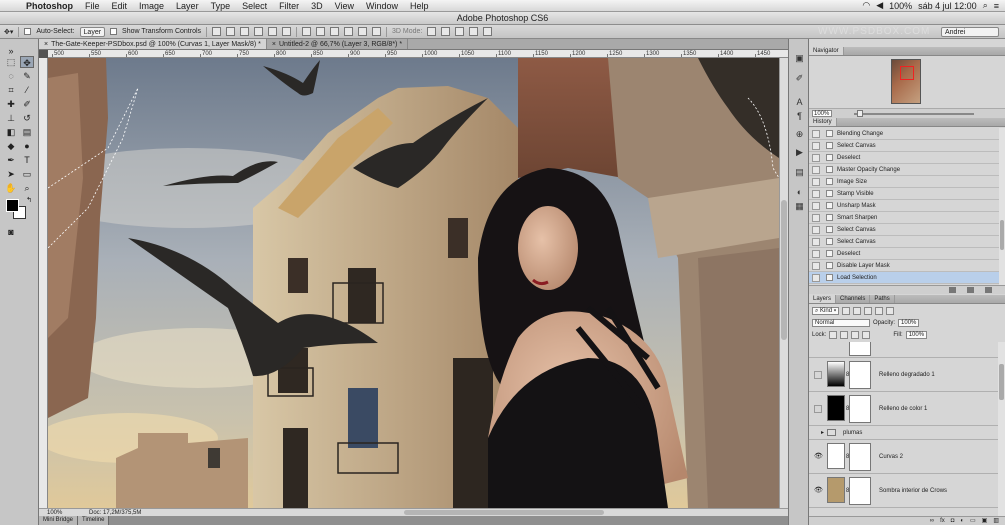 The width and height of the screenshot is (1005, 525). I want to click on type-tool-icon: T, so click(27, 160).